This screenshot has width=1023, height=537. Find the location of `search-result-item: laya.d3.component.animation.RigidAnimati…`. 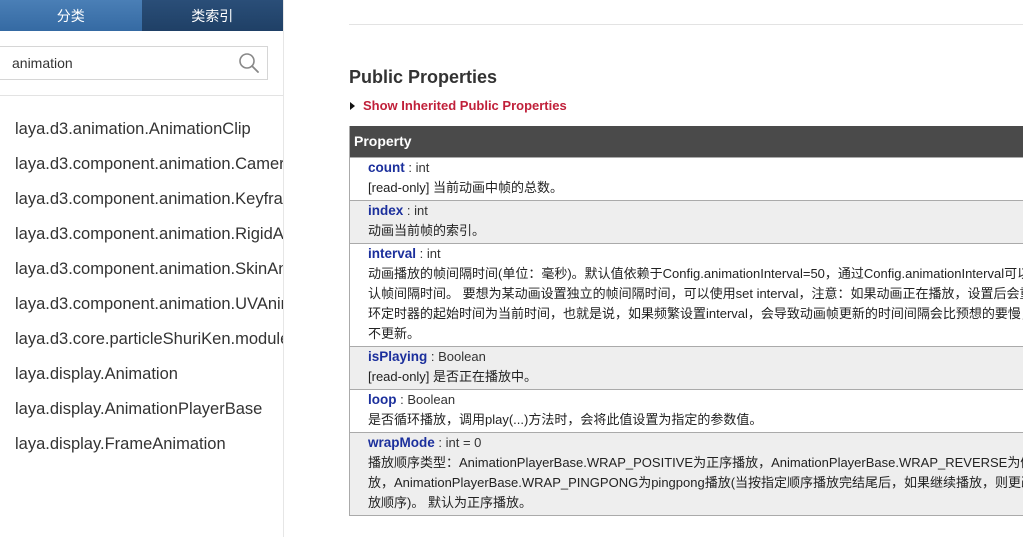

search-result-item: laya.d3.component.animation.RigidAnimati… is located at coordinates (141, 234).